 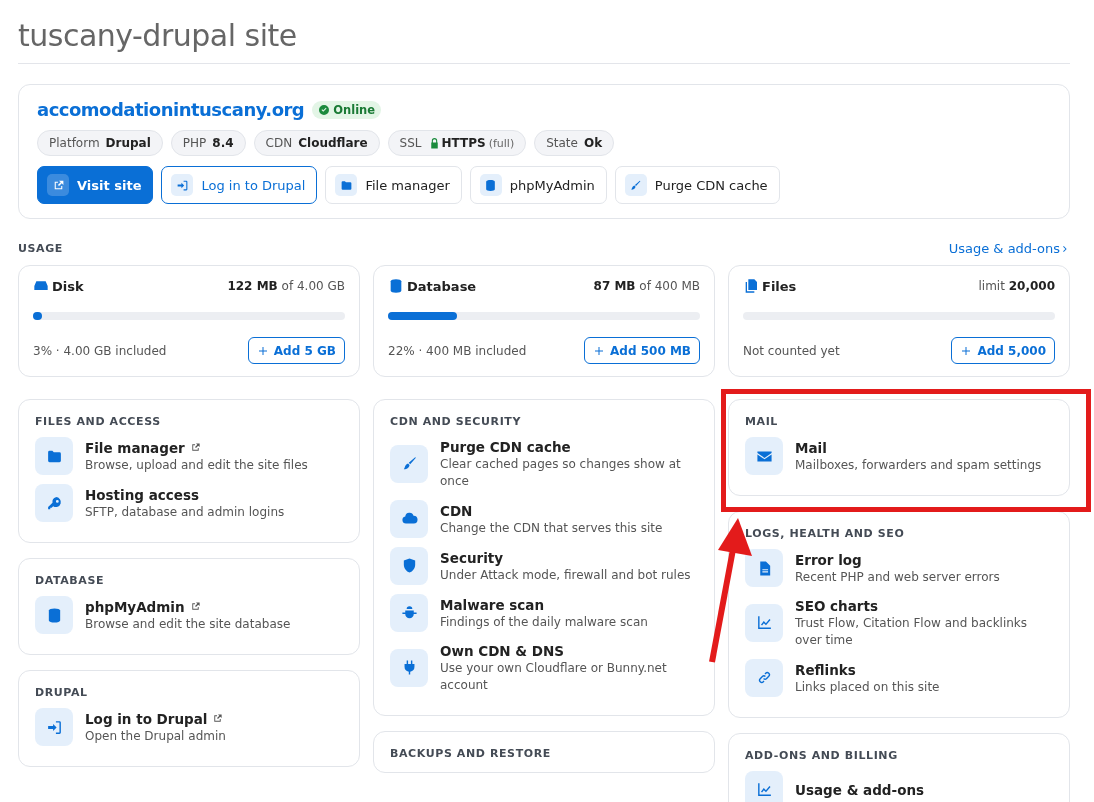 What do you see at coordinates (822, 755) in the screenshot?
I see `section-heading: ADD-ONS AND BILLING` at bounding box center [822, 755].